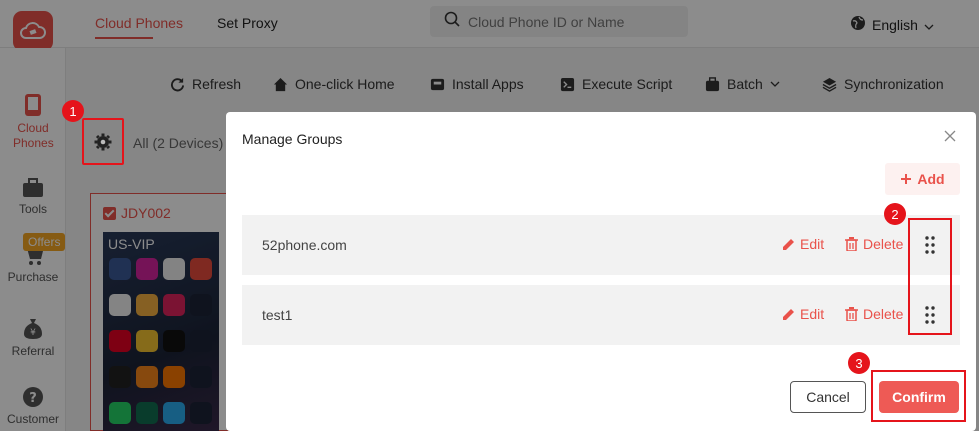 This screenshot has height=431, width=979. I want to click on group-name: 52phone.com, so click(304, 245).